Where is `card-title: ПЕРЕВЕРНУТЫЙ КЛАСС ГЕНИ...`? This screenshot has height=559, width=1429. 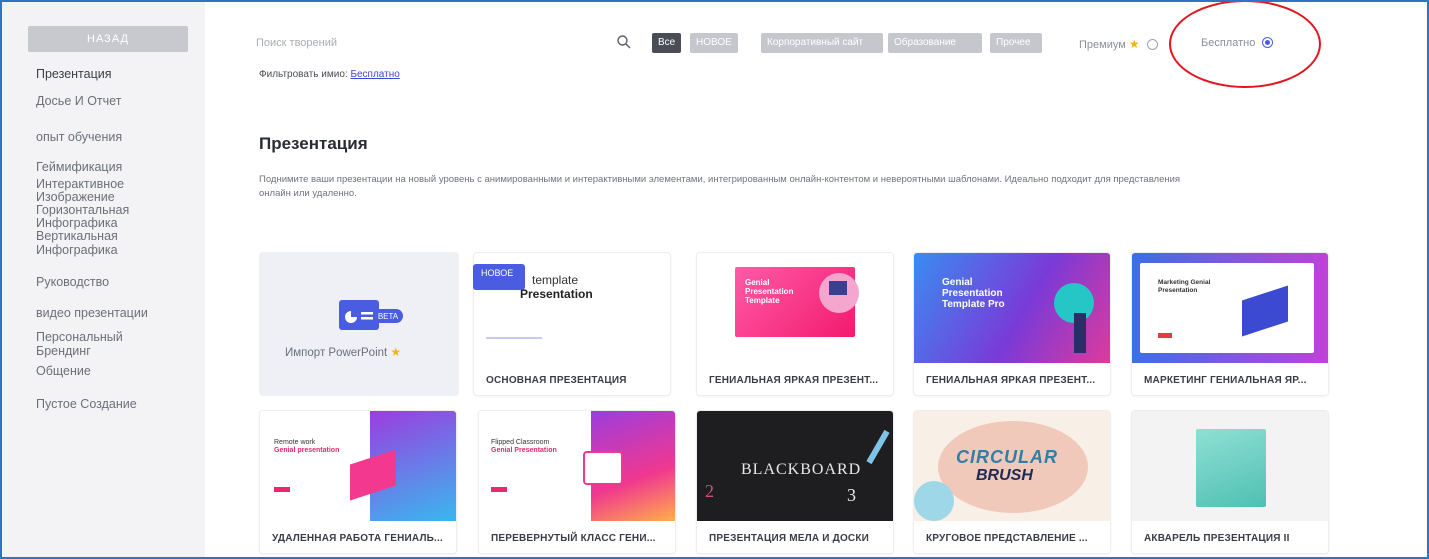 card-title: ПЕРЕВЕРНУТЫЙ КЛАСС ГЕНИ... is located at coordinates (573, 538).